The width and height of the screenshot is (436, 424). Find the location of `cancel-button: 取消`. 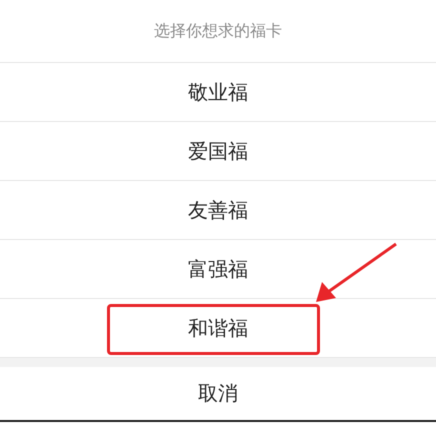

cancel-button: 取消 is located at coordinates (218, 393).